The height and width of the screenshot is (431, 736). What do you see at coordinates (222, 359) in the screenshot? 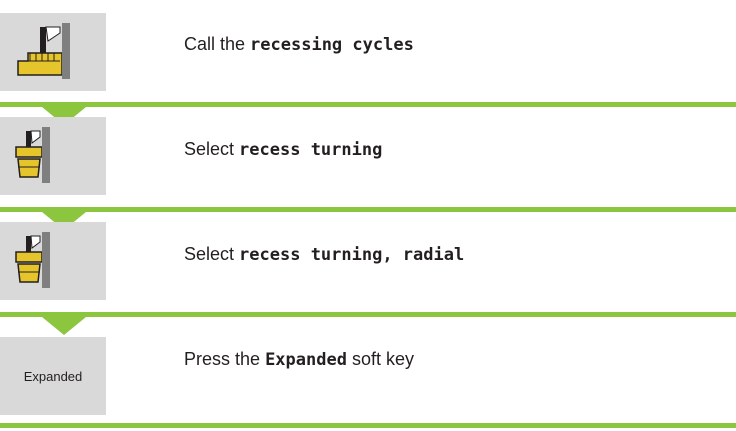
I see `step-4-prefix: Press the` at bounding box center [222, 359].